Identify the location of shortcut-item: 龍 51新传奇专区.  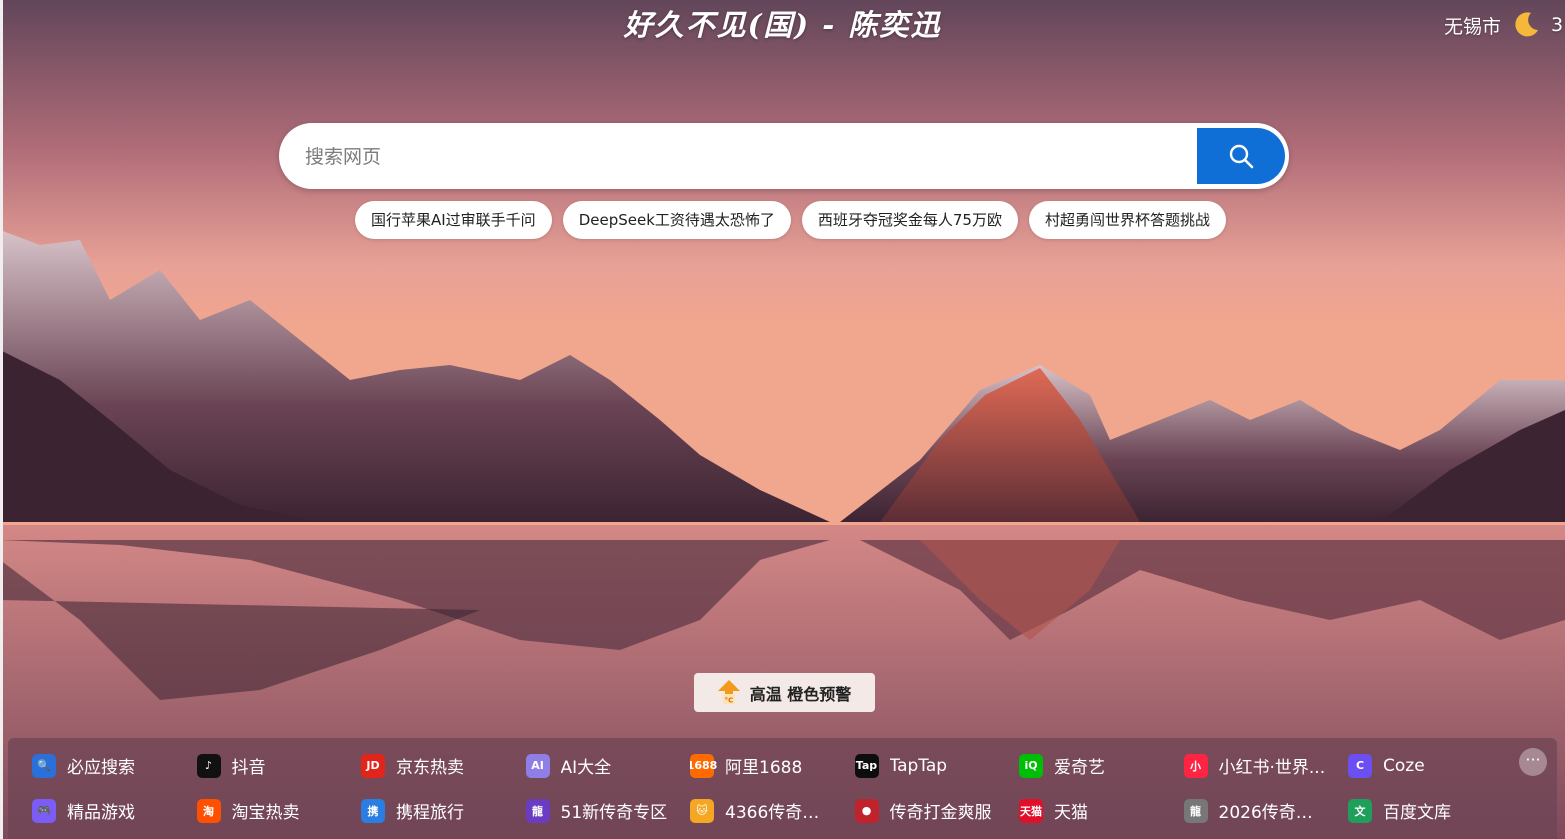
(608, 810).